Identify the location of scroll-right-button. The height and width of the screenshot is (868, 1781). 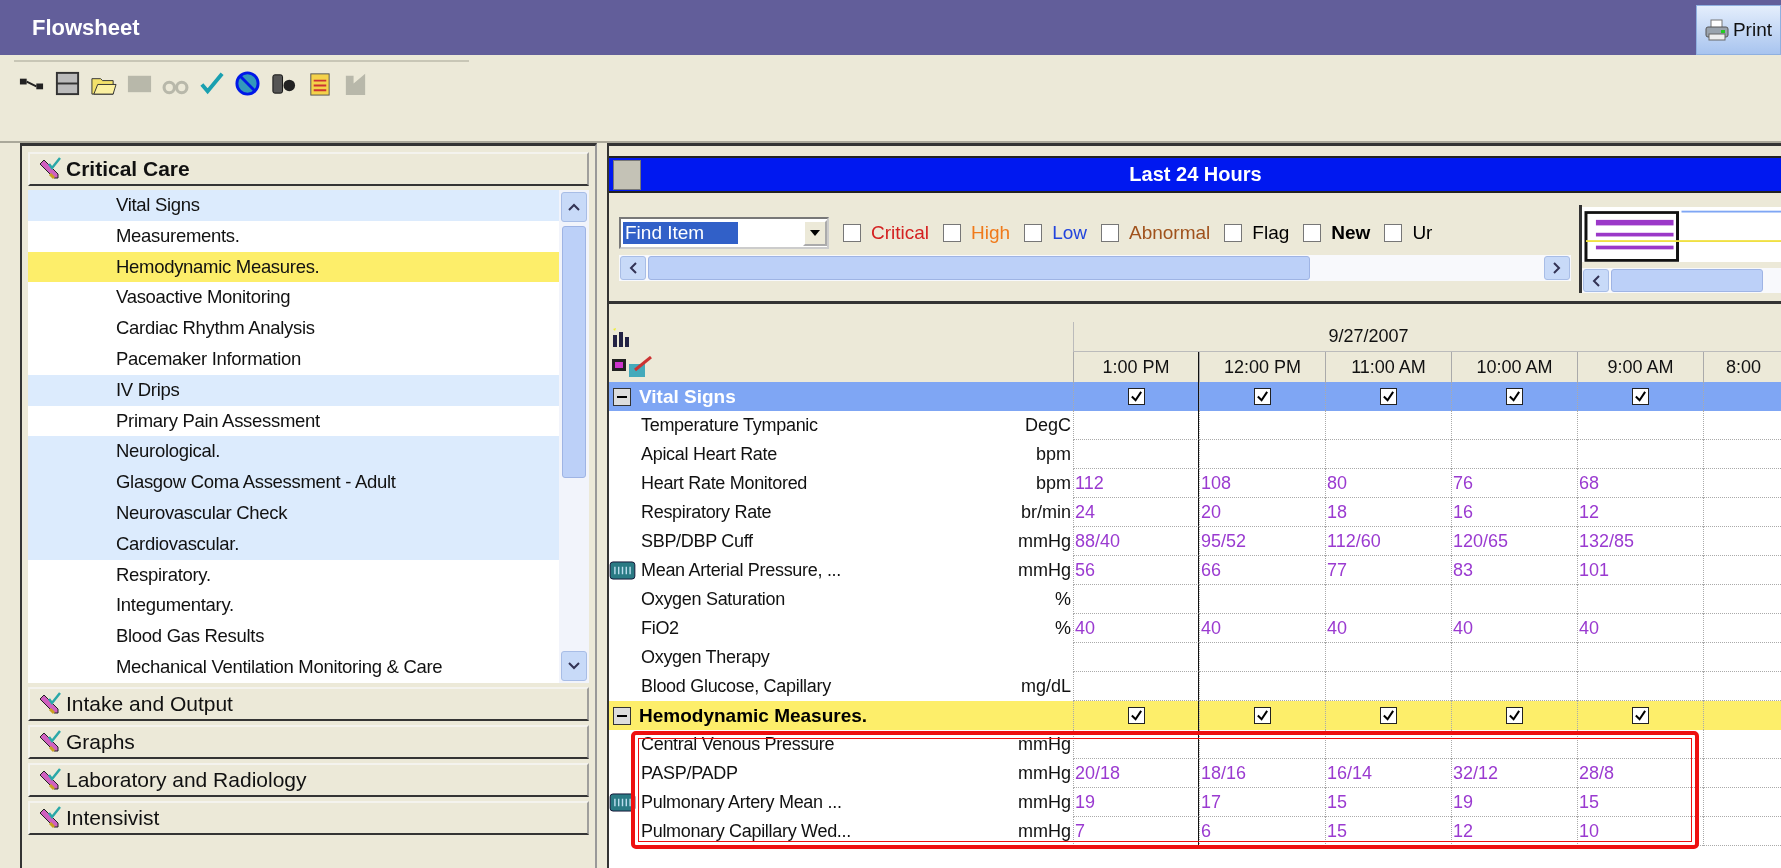
(1557, 268).